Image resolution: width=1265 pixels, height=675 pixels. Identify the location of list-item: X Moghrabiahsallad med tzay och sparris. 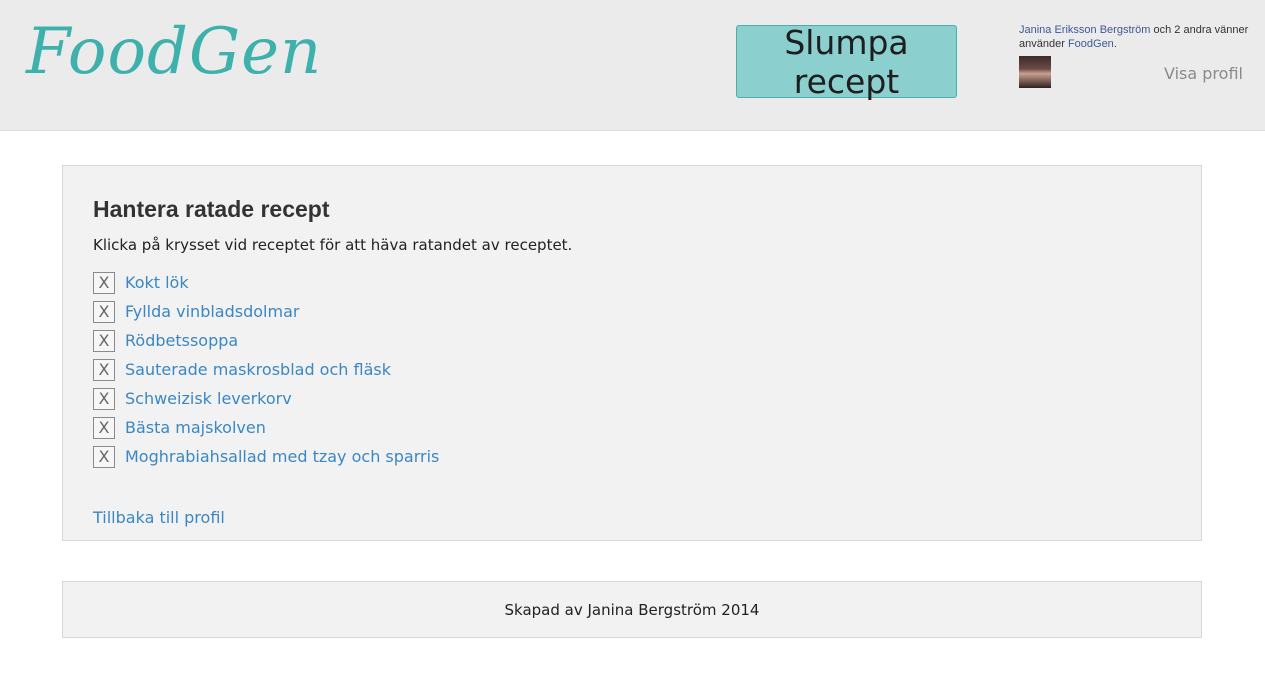
(266, 456).